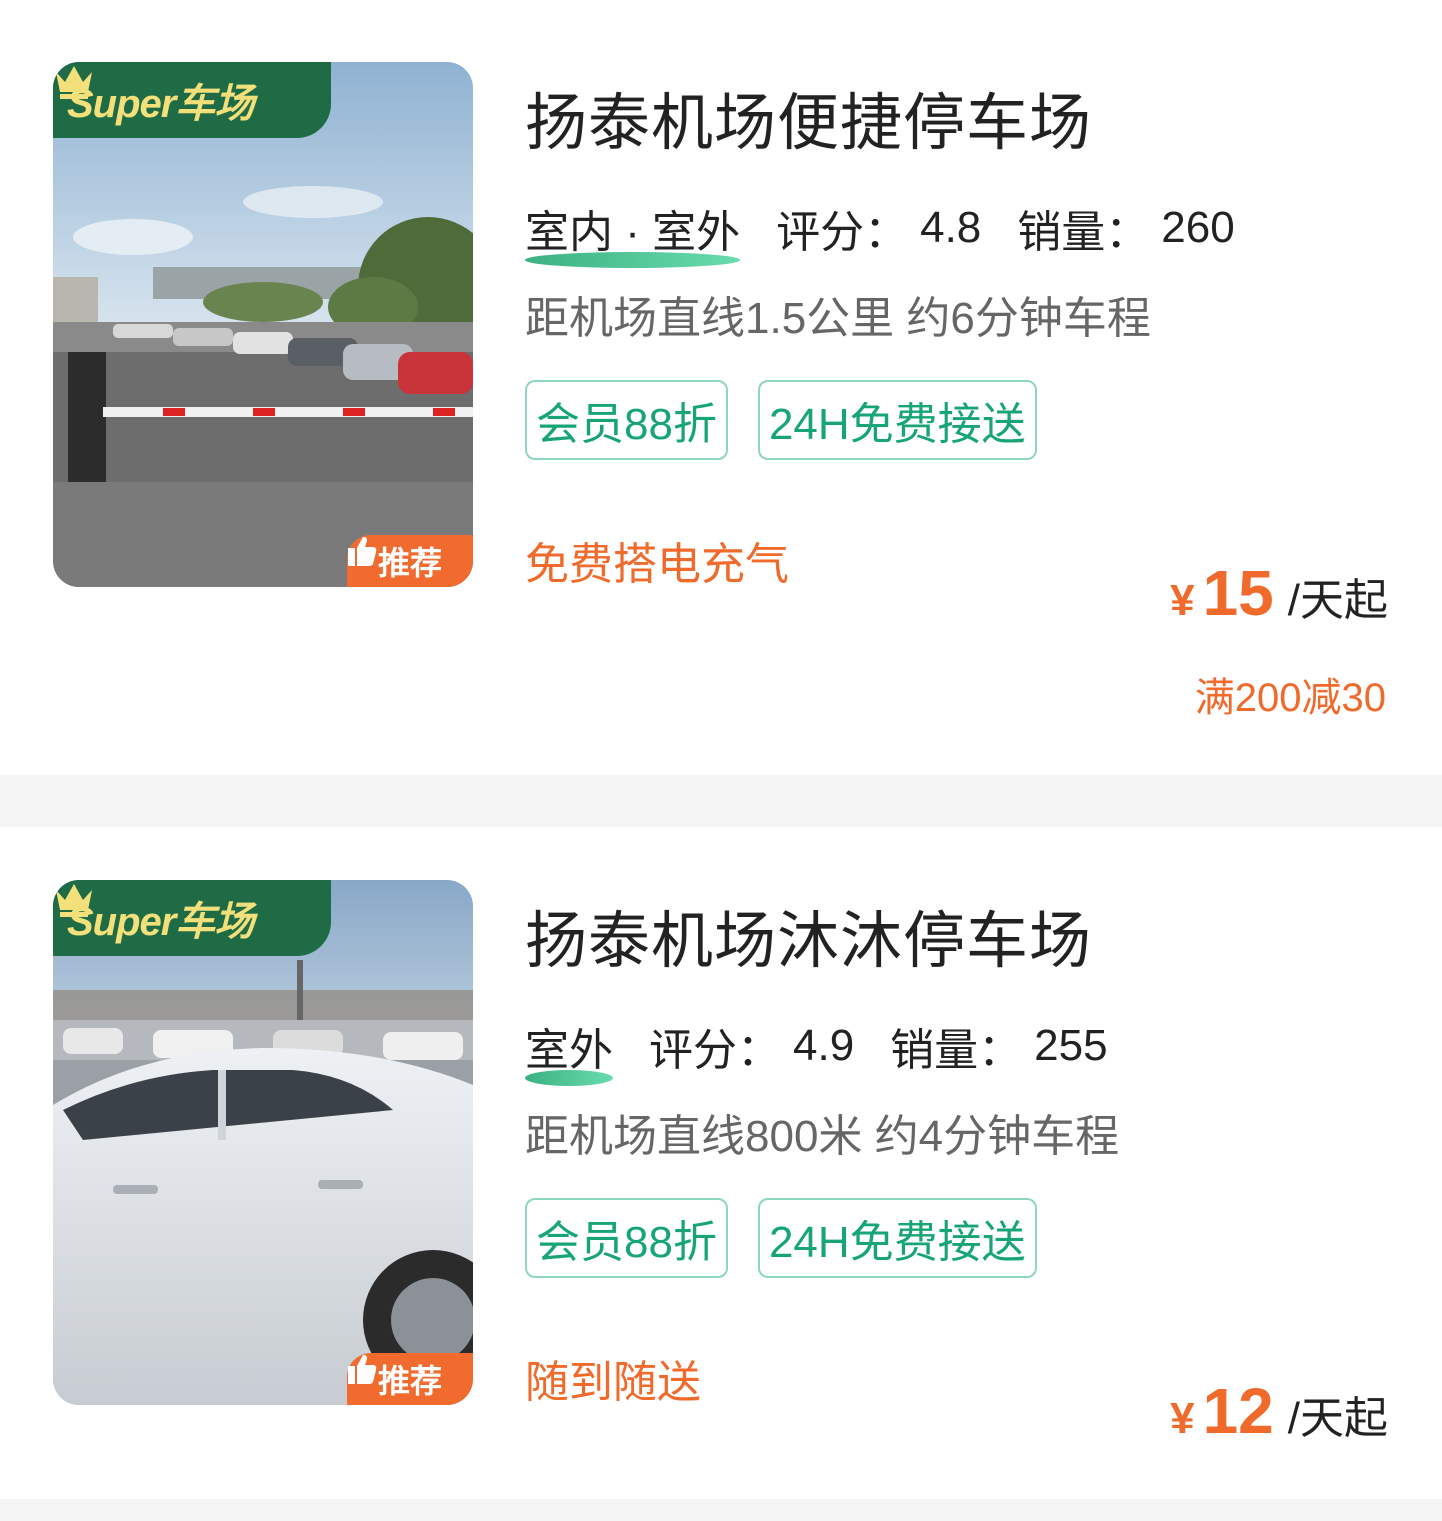  I want to click on parking-type-label: 室内 · 室外, so click(633, 232).